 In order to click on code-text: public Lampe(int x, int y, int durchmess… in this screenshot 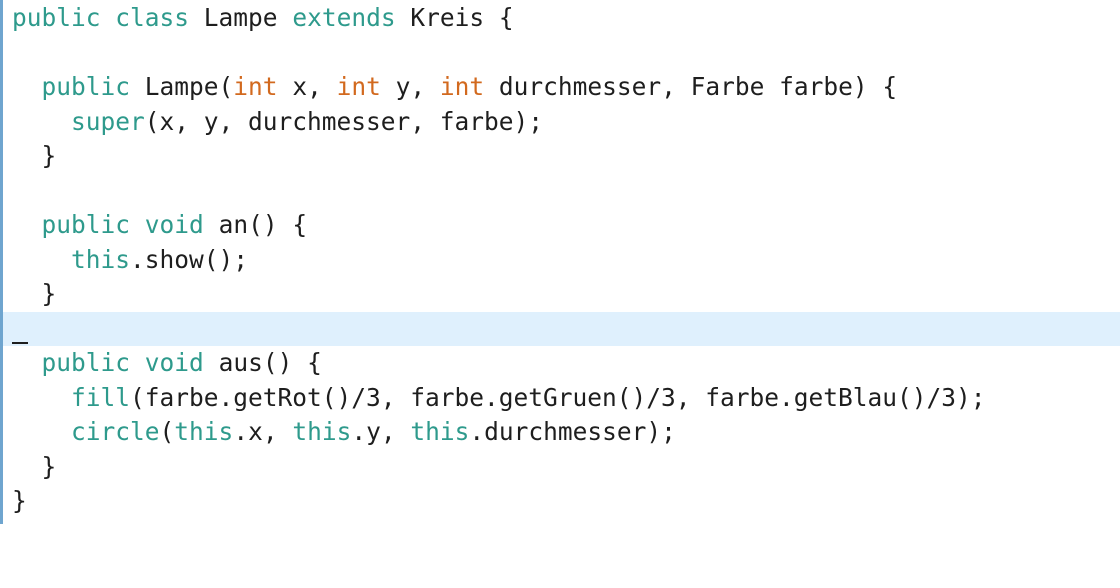, I will do `click(455, 87)`.